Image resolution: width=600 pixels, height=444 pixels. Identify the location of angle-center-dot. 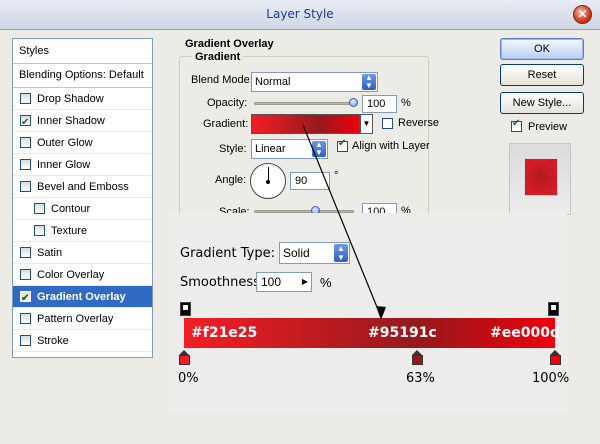
(268, 182).